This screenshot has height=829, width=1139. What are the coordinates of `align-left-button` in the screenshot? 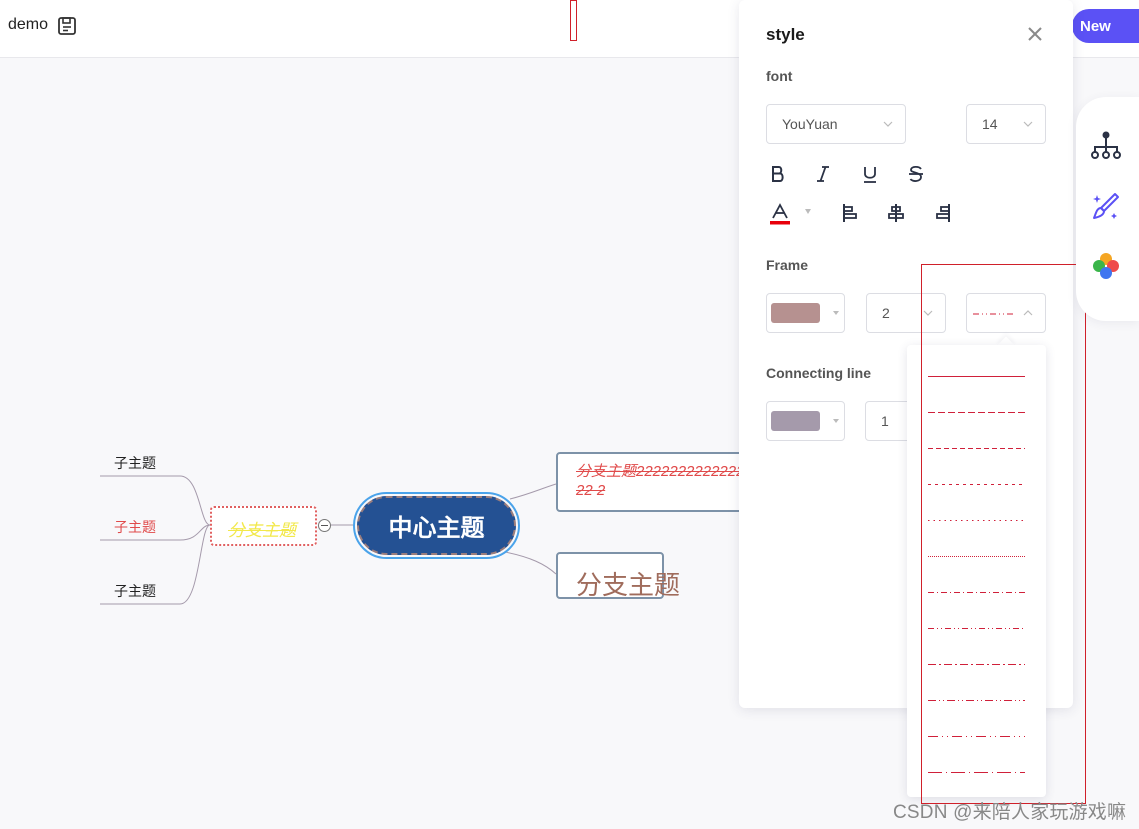 It's located at (850, 213).